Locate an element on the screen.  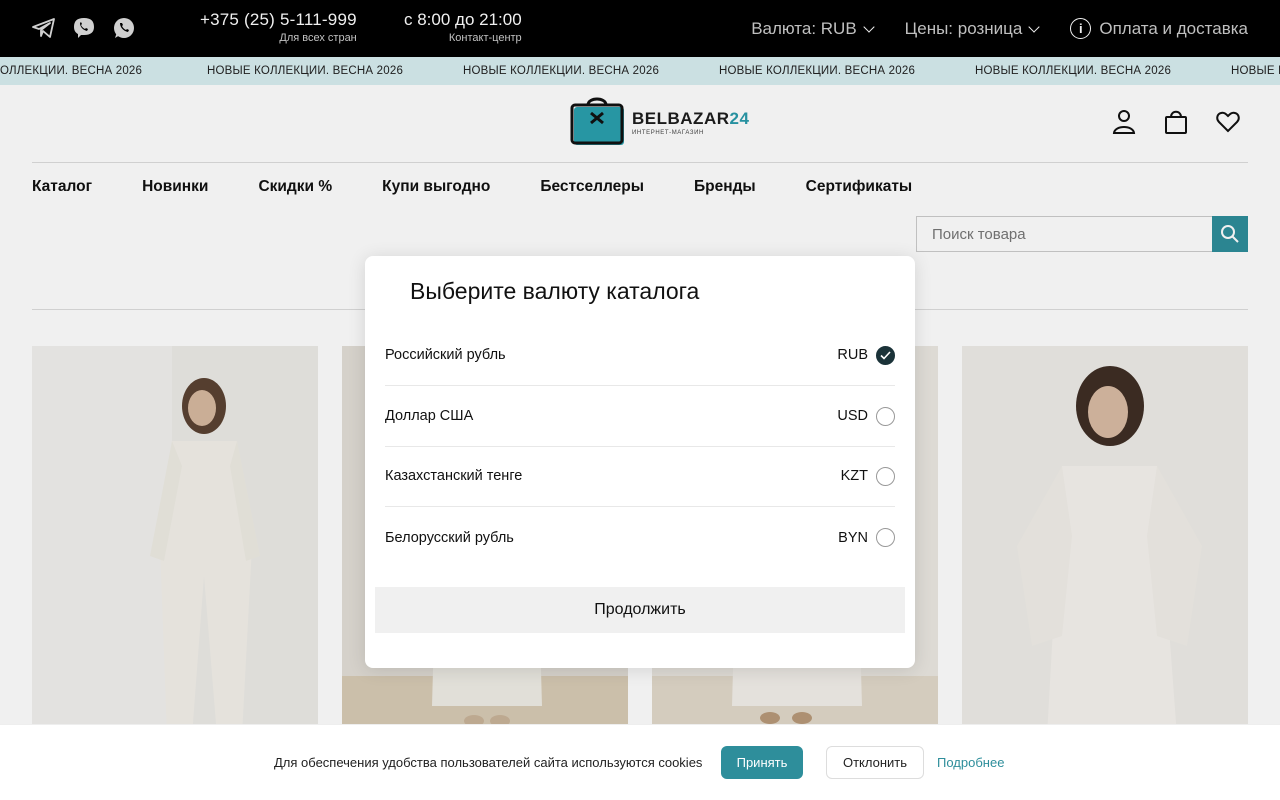
currency-name: Казахстанский тенге is located at coordinates (454, 476).